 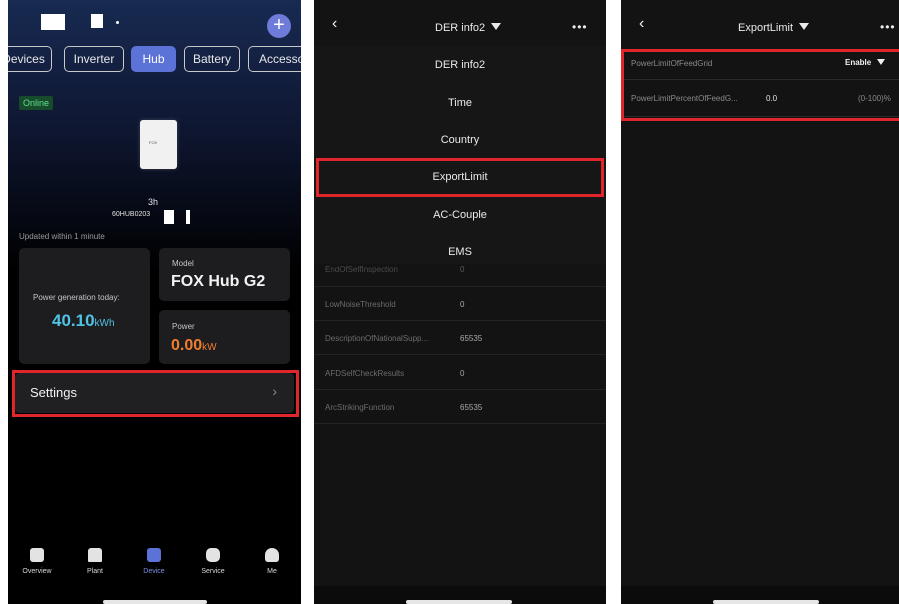 I want to click on device-tabs: Devices Inverter Hub Battery Accesso, so click(x=154, y=59).